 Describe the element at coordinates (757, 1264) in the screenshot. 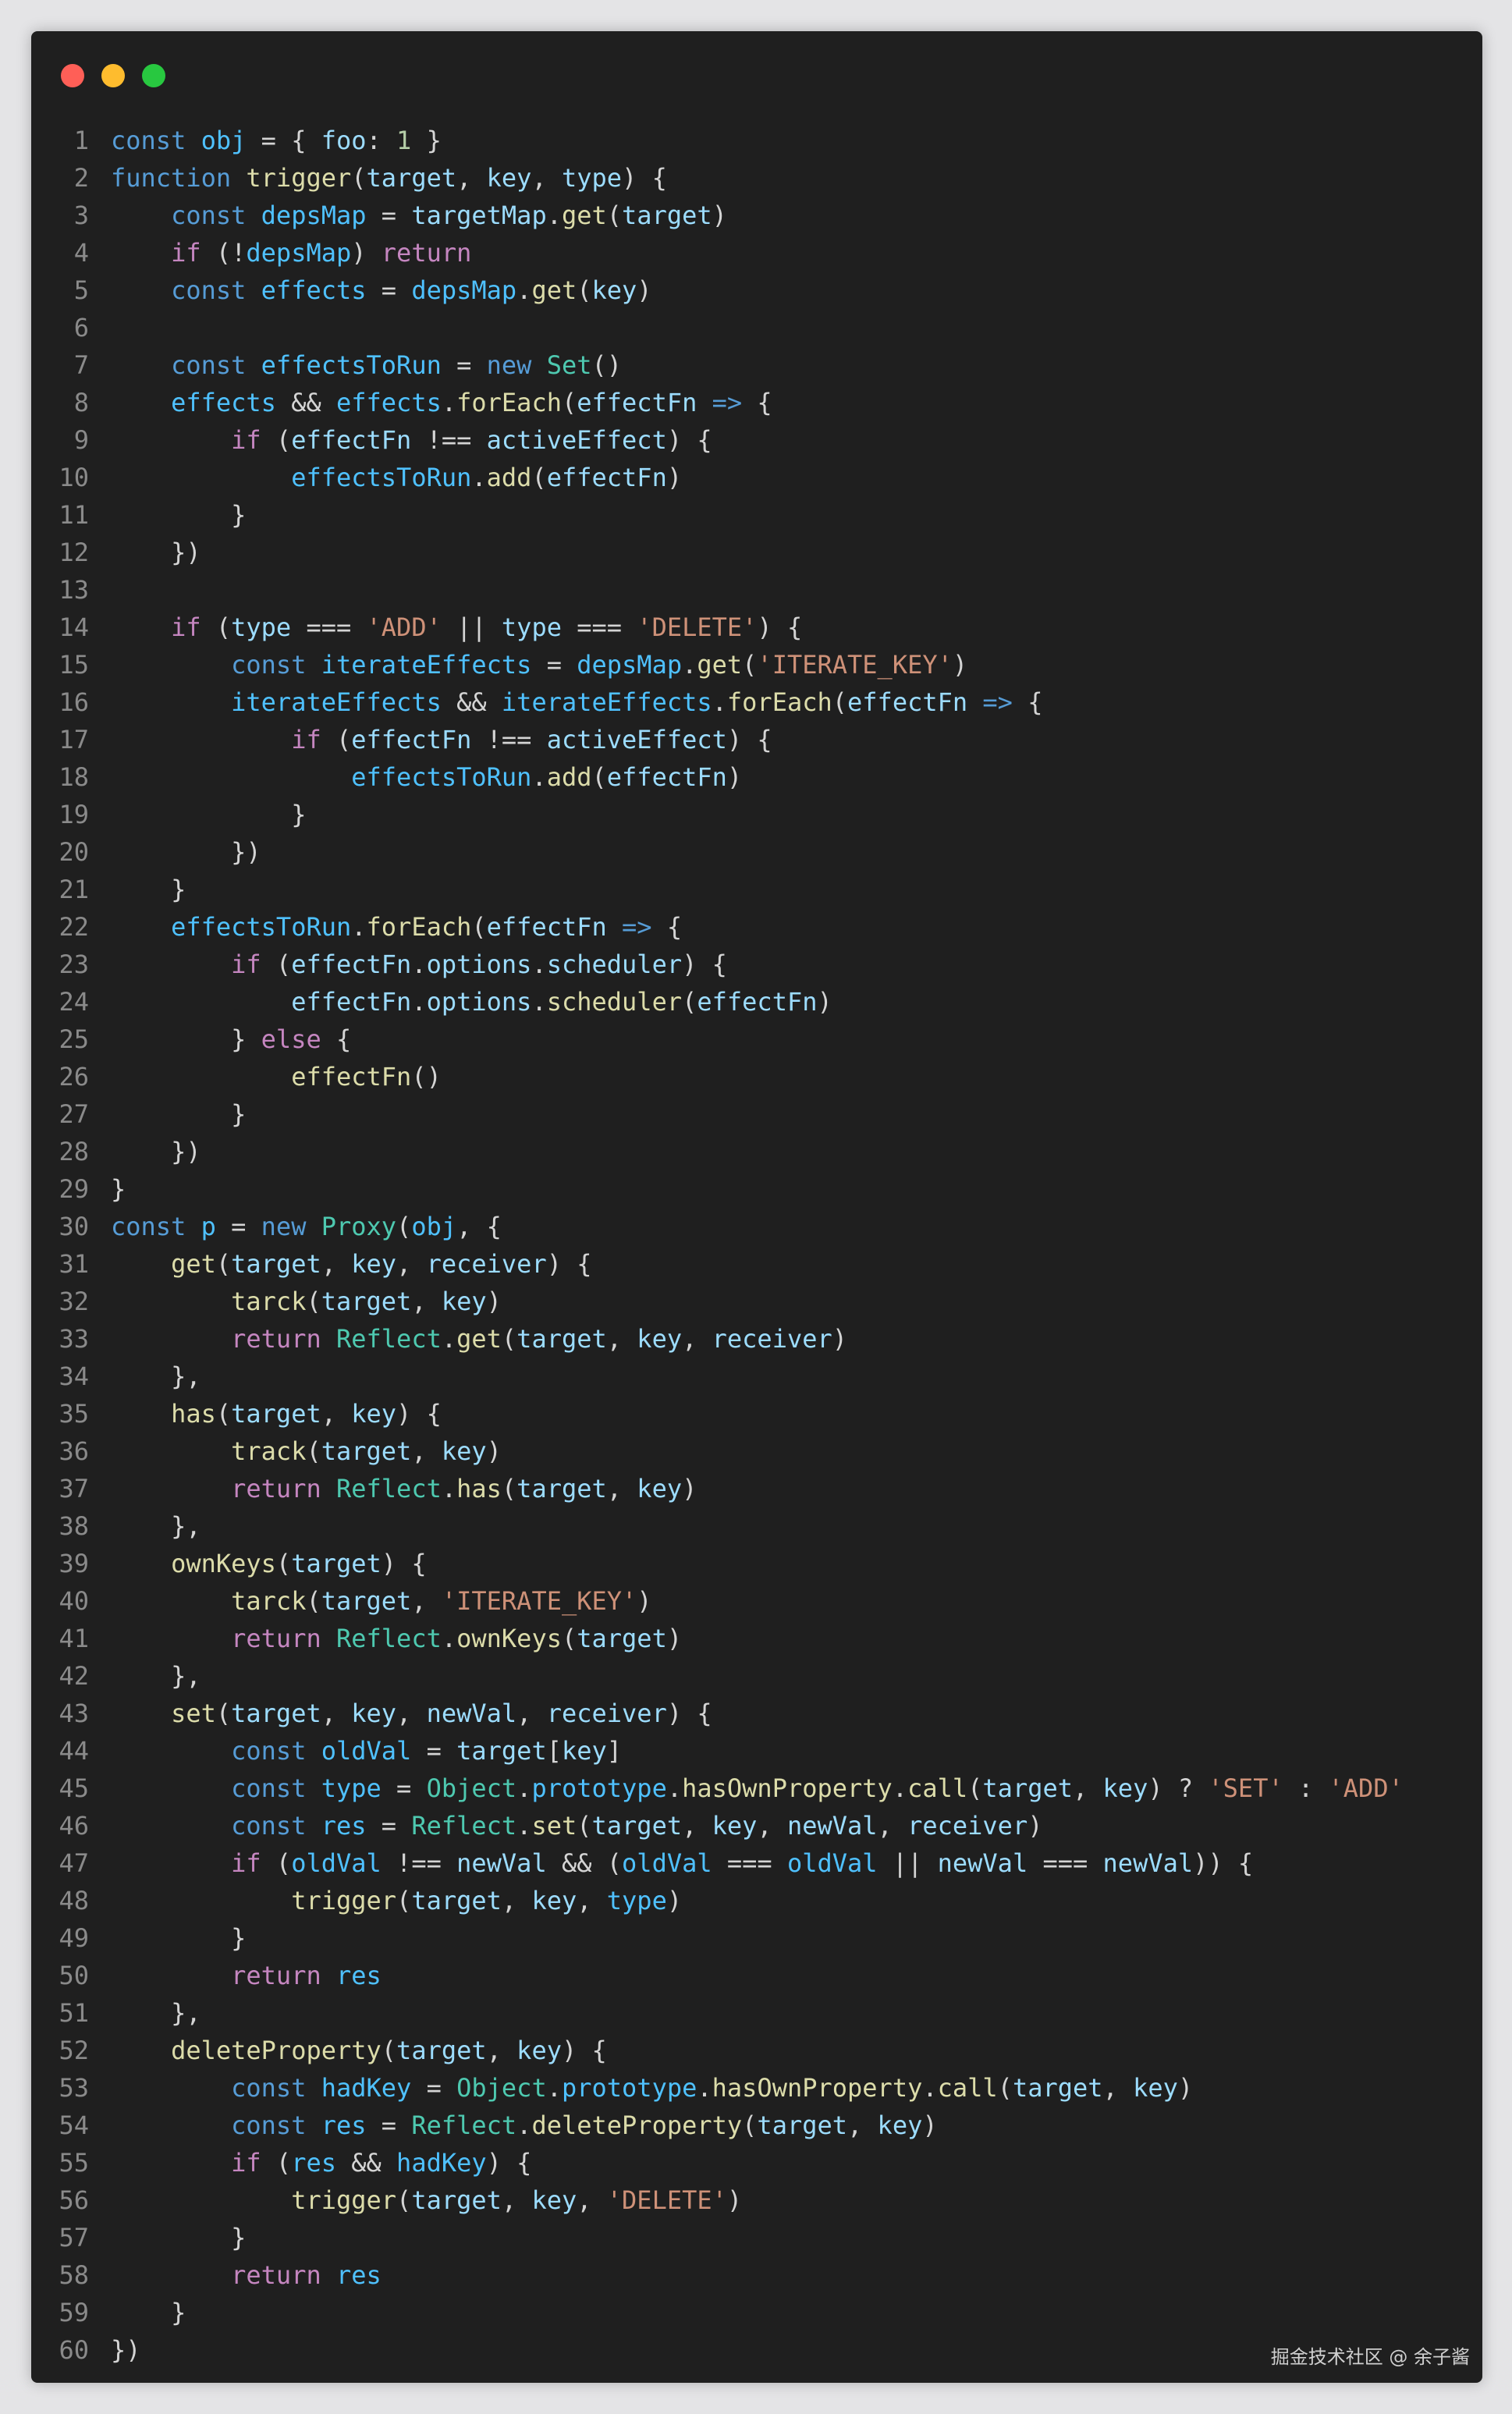

I see `code-line: 31 get(target, key, receiver) {` at that location.